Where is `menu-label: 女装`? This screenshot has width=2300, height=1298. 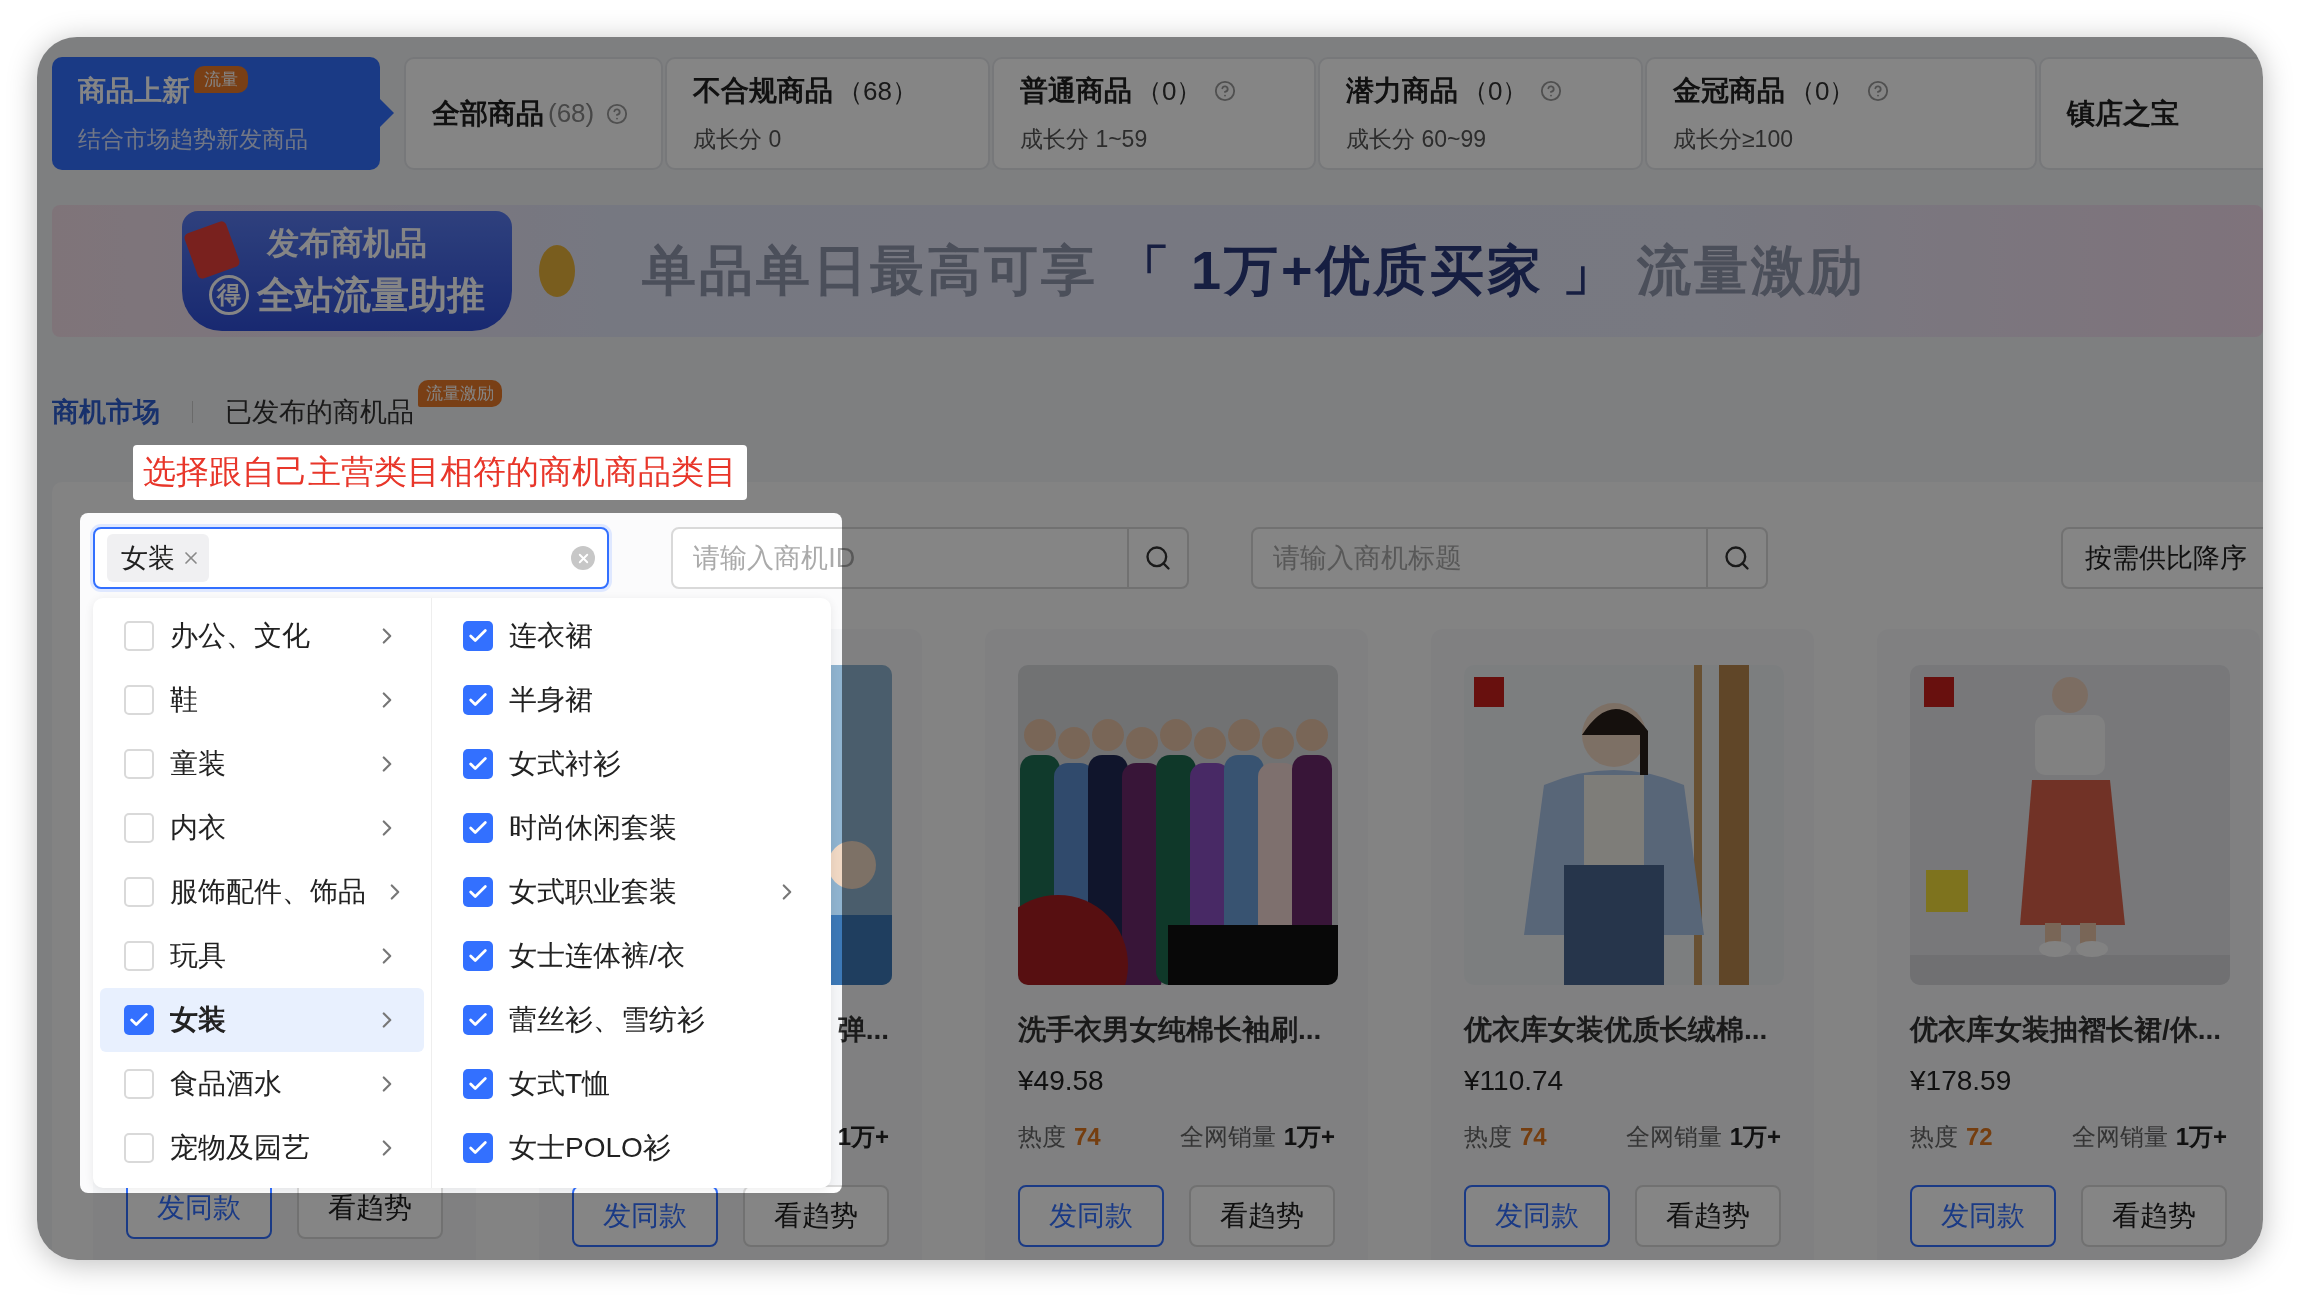 menu-label: 女装 is located at coordinates (198, 1020).